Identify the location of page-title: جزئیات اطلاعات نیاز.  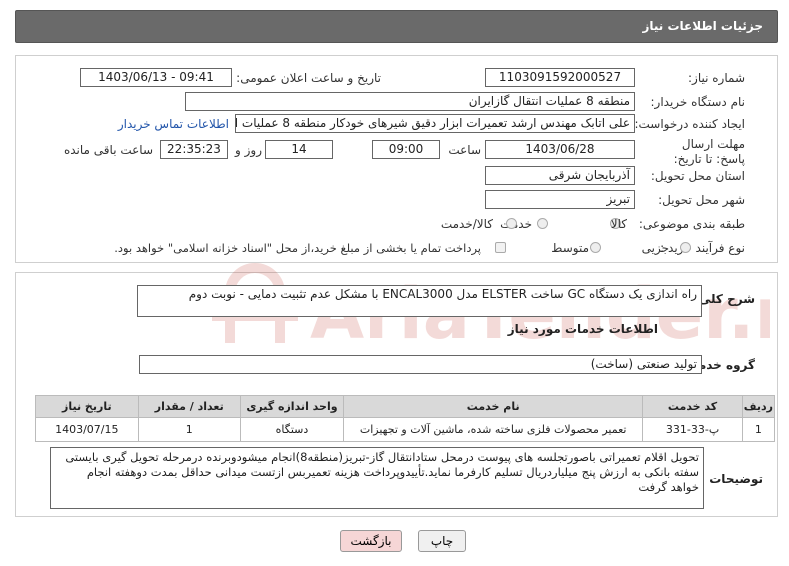
(702, 26).